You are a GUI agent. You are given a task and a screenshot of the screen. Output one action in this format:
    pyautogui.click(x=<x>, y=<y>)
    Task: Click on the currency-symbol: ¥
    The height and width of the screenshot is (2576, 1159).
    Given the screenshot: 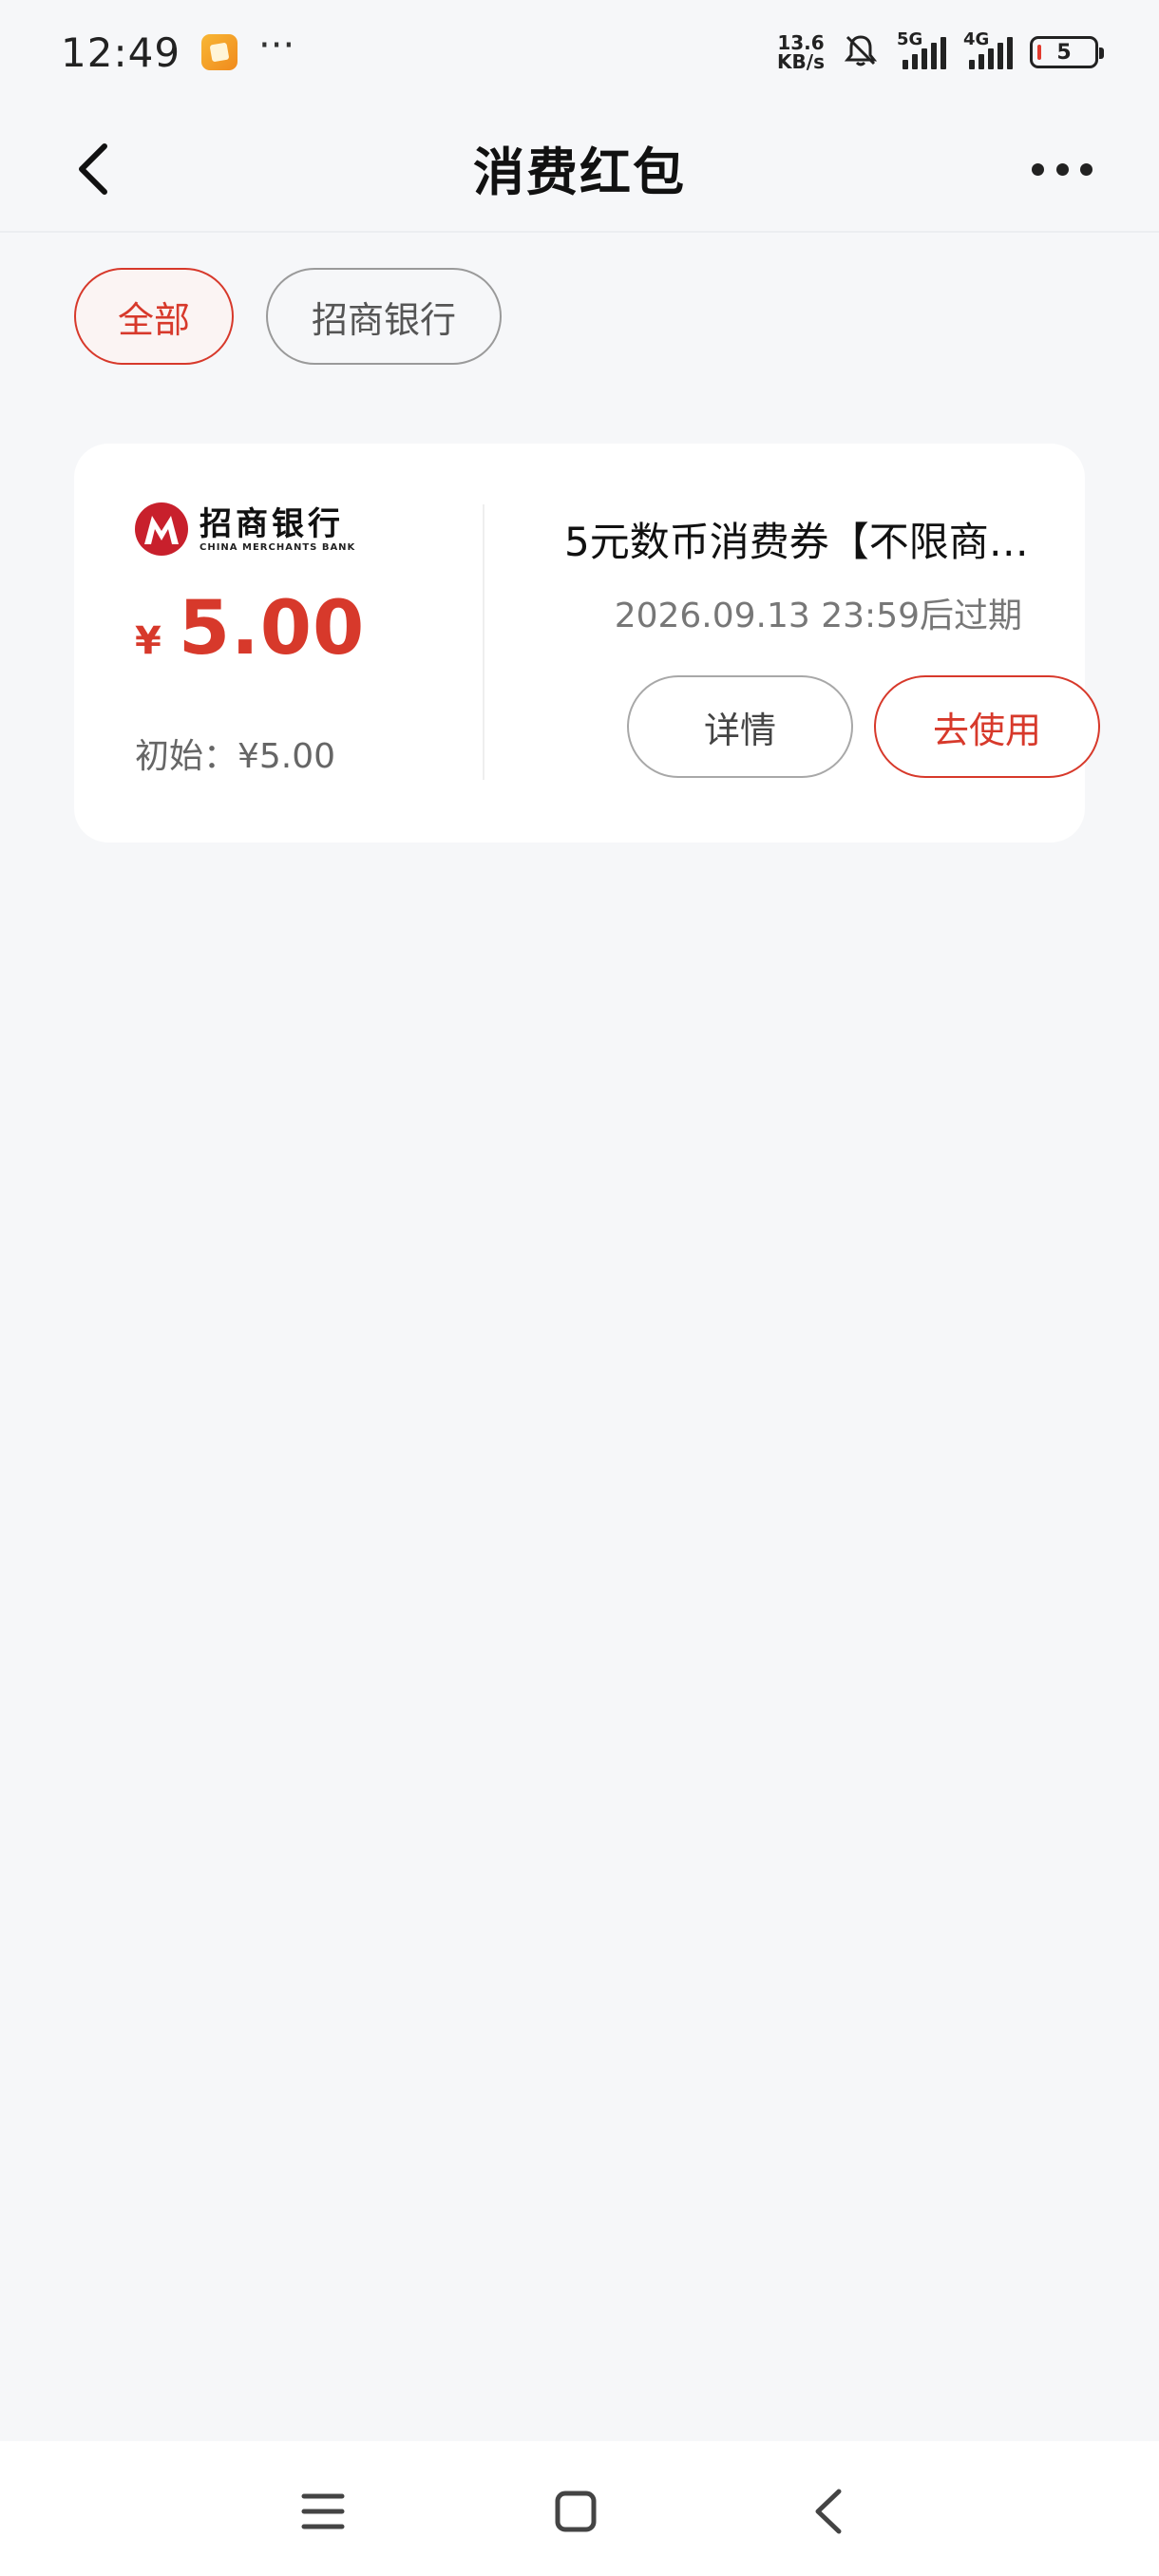 What is the action you would take?
    pyautogui.click(x=148, y=641)
    